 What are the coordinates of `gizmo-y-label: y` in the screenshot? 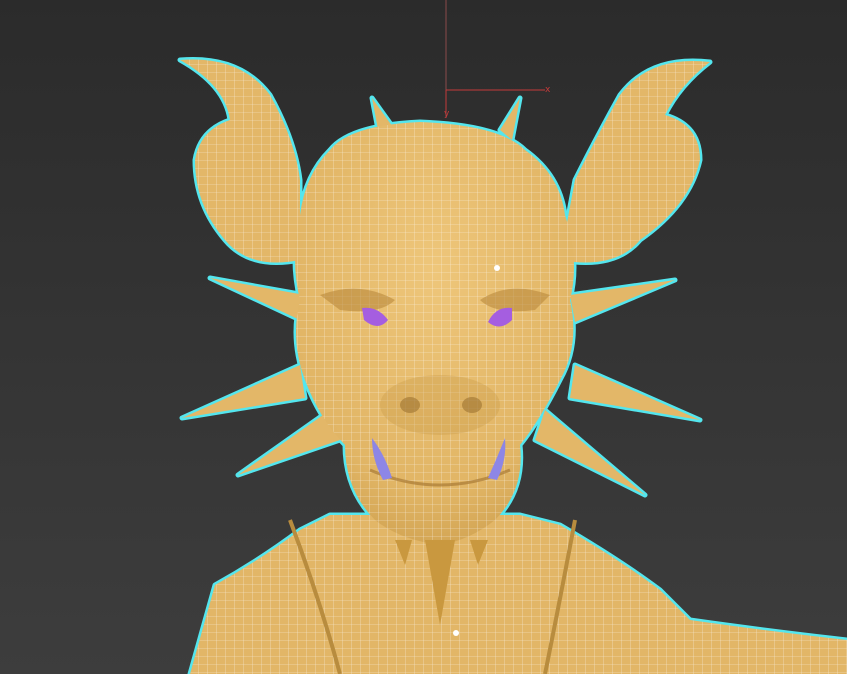 It's located at (447, 114).